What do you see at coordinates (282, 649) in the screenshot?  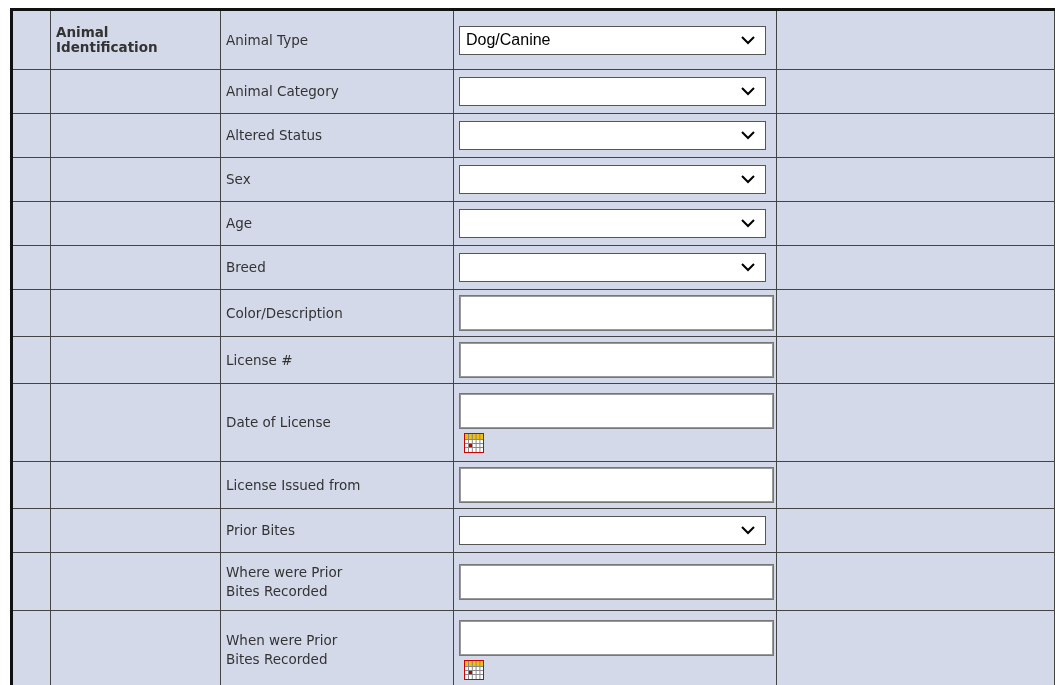 I see `field-label: When were Prior Bites Recorded` at bounding box center [282, 649].